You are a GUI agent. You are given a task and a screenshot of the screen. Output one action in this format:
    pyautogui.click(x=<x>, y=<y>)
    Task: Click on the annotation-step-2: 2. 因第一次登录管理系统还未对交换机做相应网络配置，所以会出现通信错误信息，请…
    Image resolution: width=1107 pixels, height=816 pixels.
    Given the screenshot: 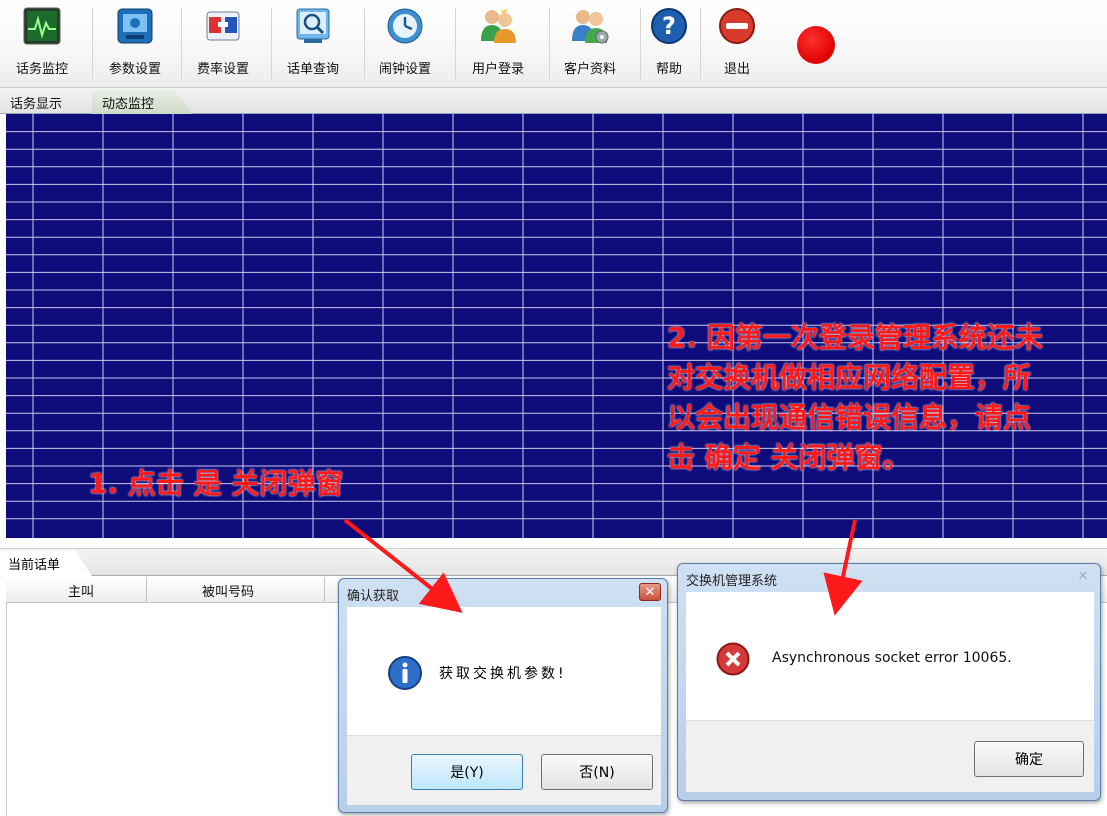 What is the action you would take?
    pyautogui.click(x=855, y=397)
    